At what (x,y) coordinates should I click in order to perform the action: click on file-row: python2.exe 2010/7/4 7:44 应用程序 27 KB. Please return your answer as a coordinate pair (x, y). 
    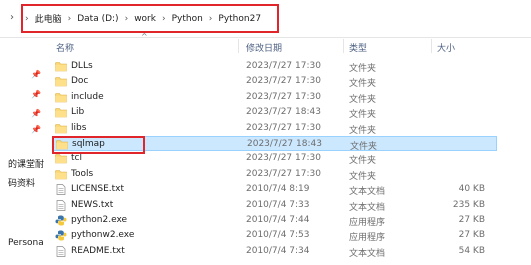
    Looking at the image, I should click on (274, 220).